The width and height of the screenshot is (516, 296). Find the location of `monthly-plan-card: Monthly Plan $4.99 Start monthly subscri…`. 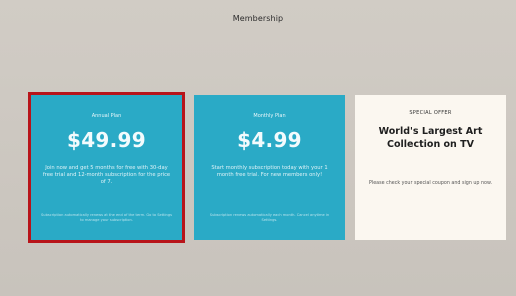

monthly-plan-card: Monthly Plan $4.99 Start monthly subscri… is located at coordinates (269, 167).